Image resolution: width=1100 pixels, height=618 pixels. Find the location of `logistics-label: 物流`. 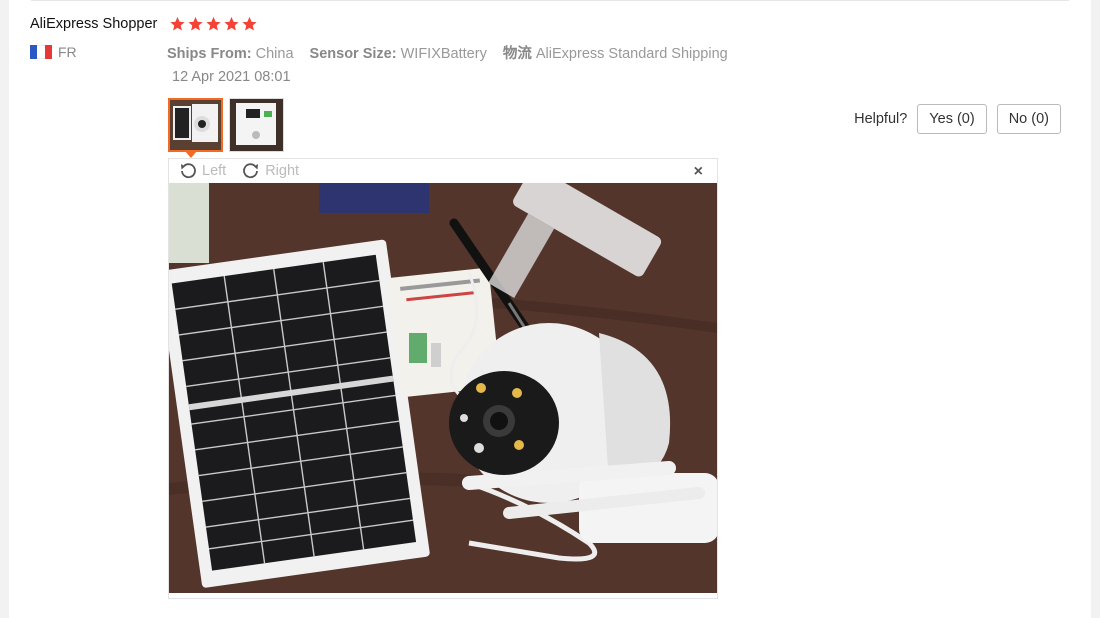

logistics-label: 物流 is located at coordinates (517, 54).